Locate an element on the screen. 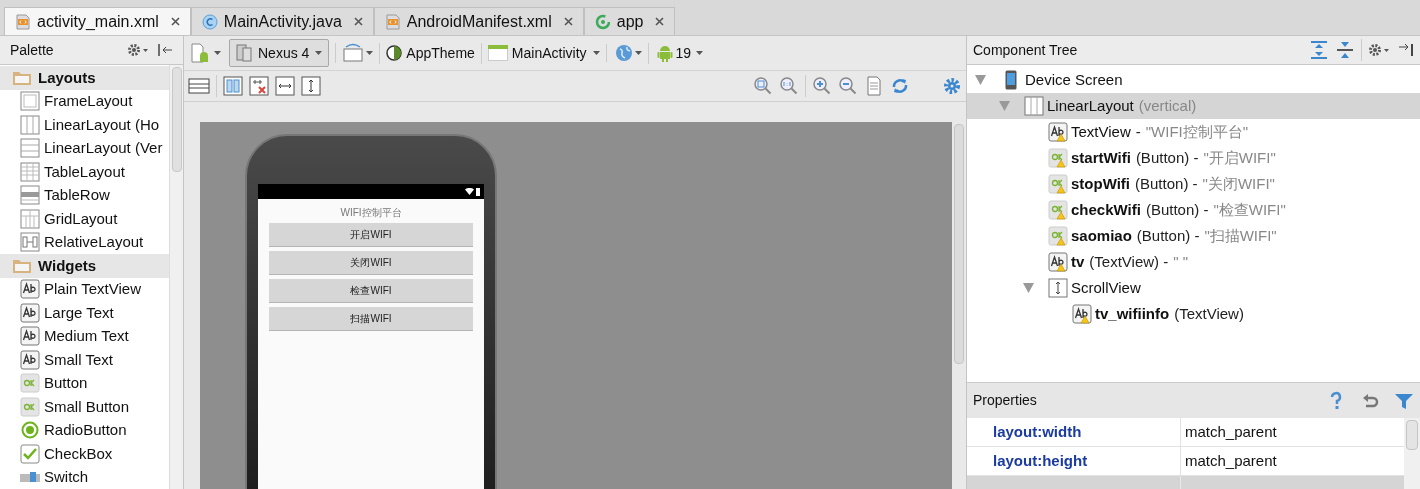 The height and width of the screenshot is (489, 1420). columns-icon is located at coordinates (233, 86).